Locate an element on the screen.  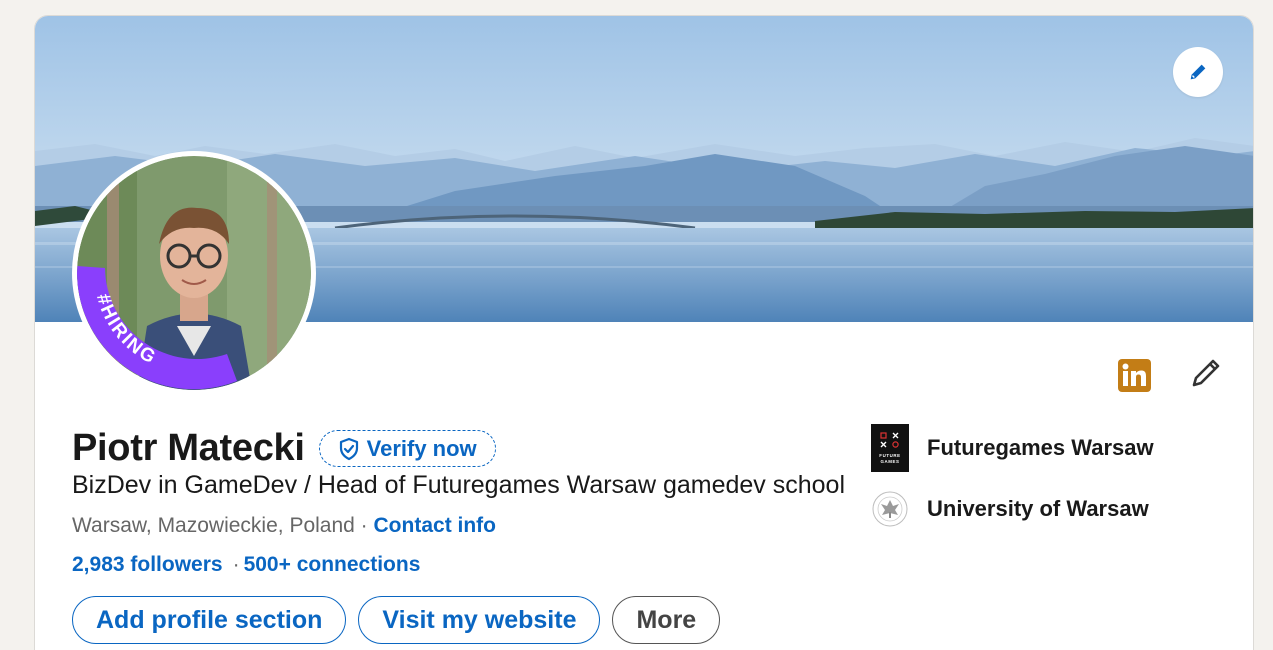
location-text: Warsaw, Mazowieckie, Poland is located at coordinates (213, 525).